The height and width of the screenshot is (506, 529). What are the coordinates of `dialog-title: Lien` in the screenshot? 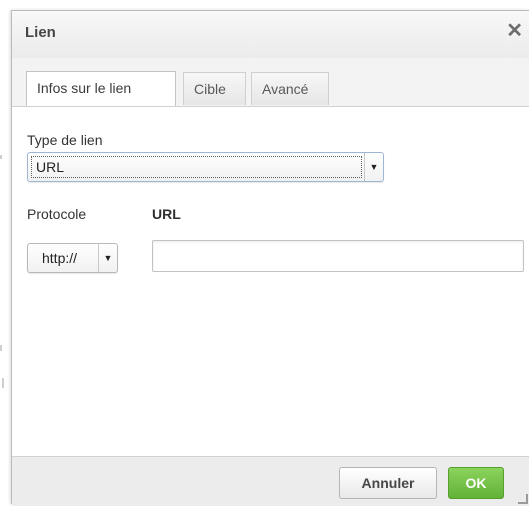 It's located at (40, 32).